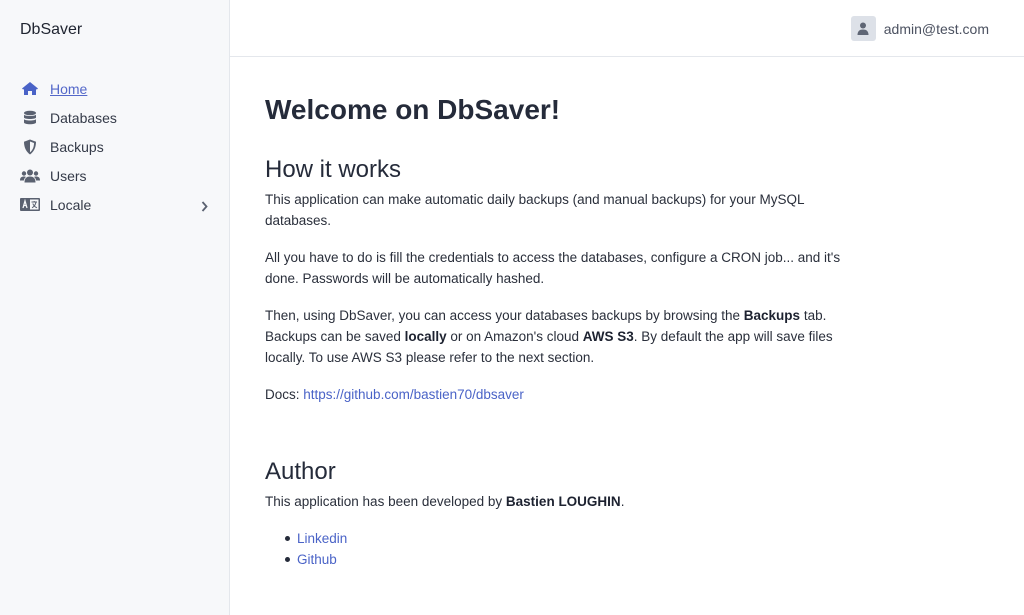 This screenshot has width=1024, height=615. What do you see at coordinates (83, 117) in the screenshot?
I see `sidebar-item-label: Databases` at bounding box center [83, 117].